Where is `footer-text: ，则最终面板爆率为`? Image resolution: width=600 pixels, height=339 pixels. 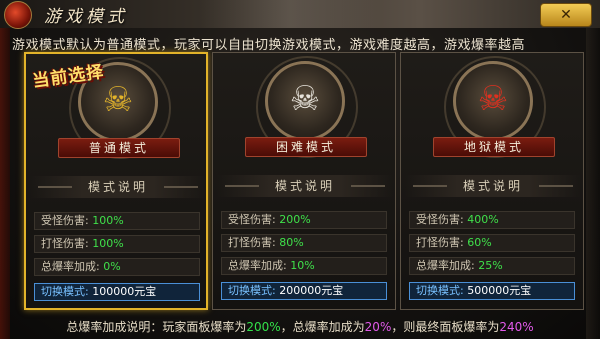
footer-text: ，则最终面板爆率为 is located at coordinates (445, 327).